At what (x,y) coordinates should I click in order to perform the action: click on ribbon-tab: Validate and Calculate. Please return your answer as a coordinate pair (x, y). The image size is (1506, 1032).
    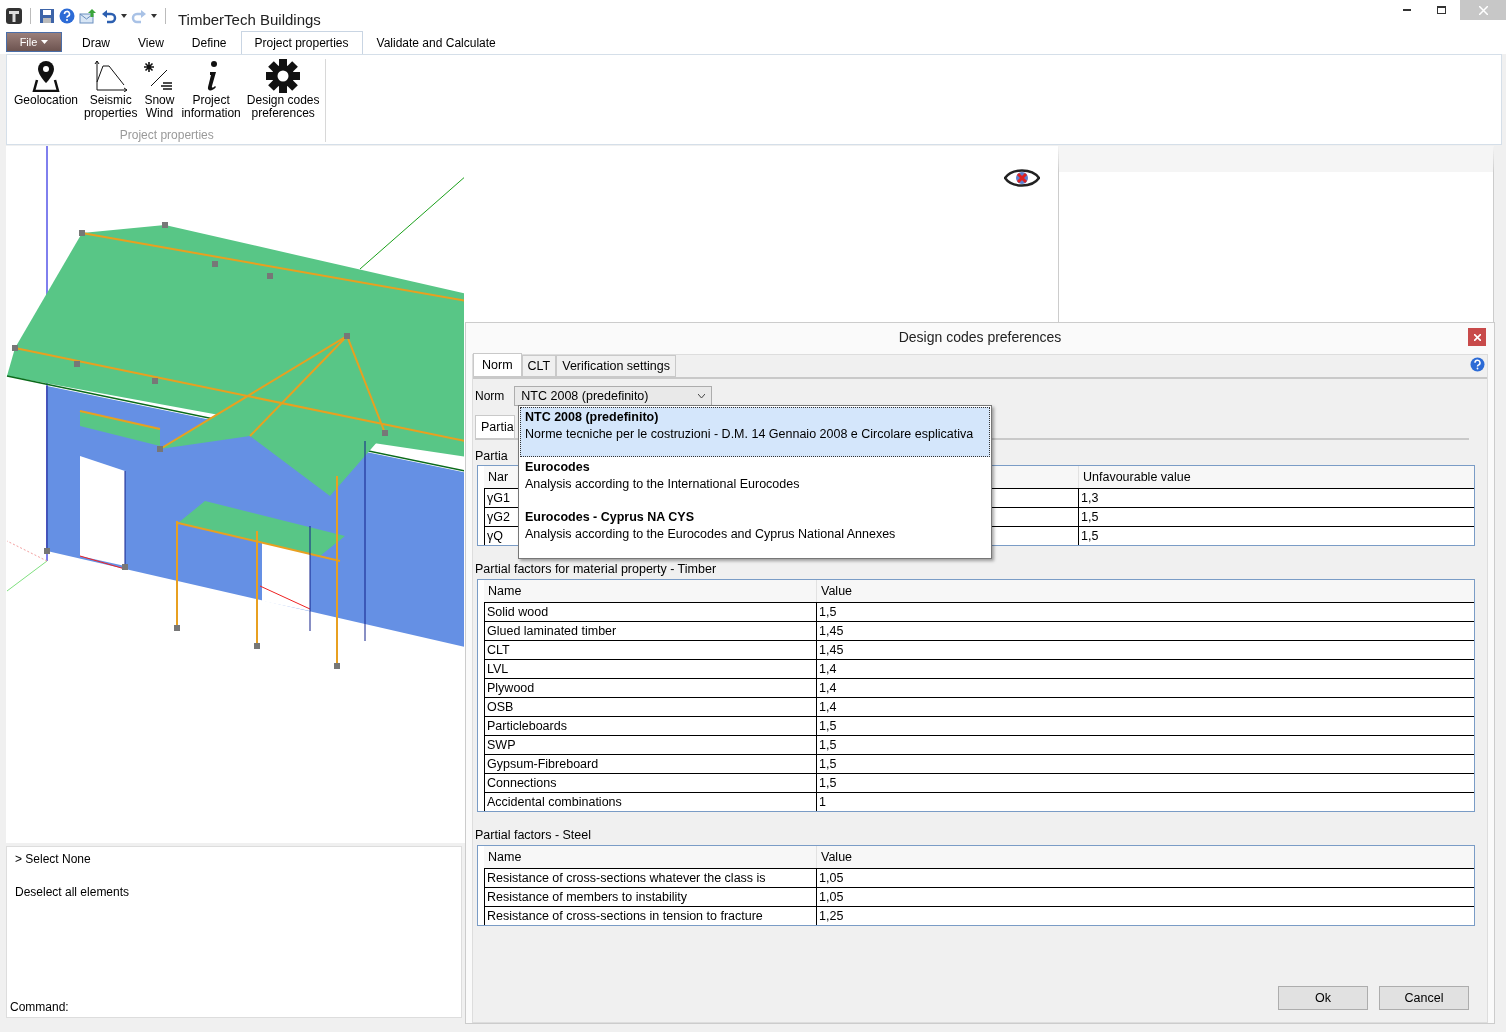
    Looking at the image, I should click on (436, 42).